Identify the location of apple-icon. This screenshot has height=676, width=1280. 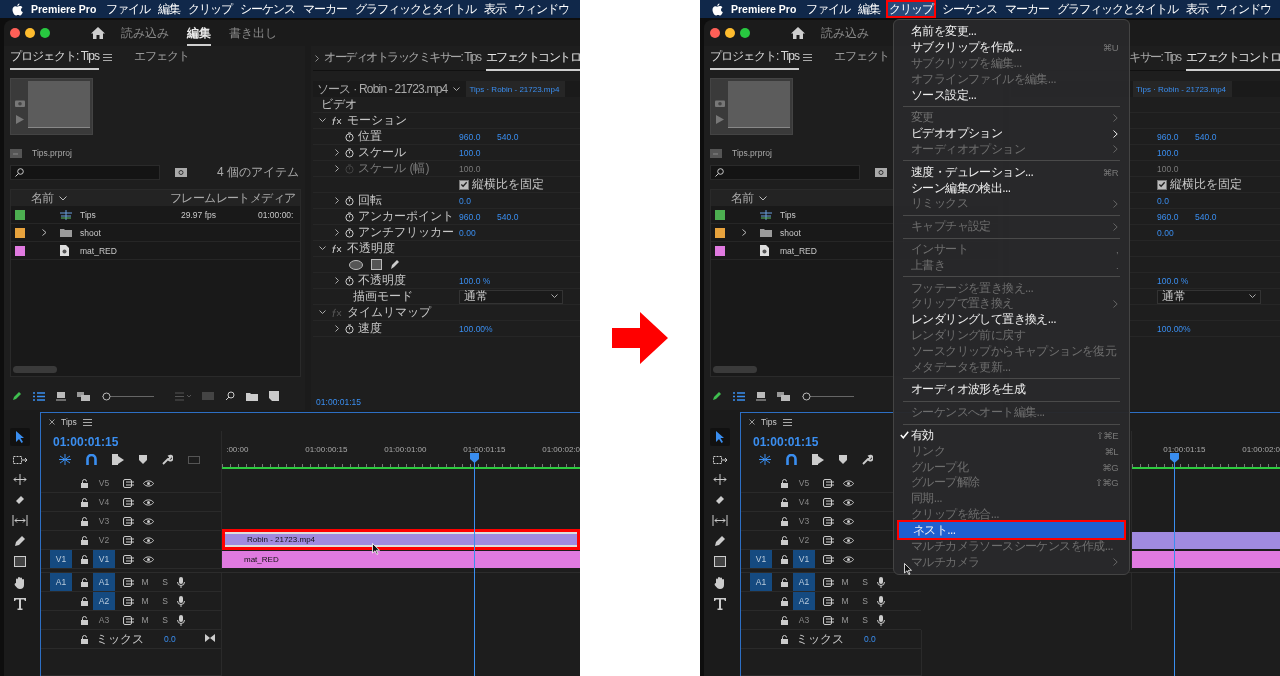
(17, 9).